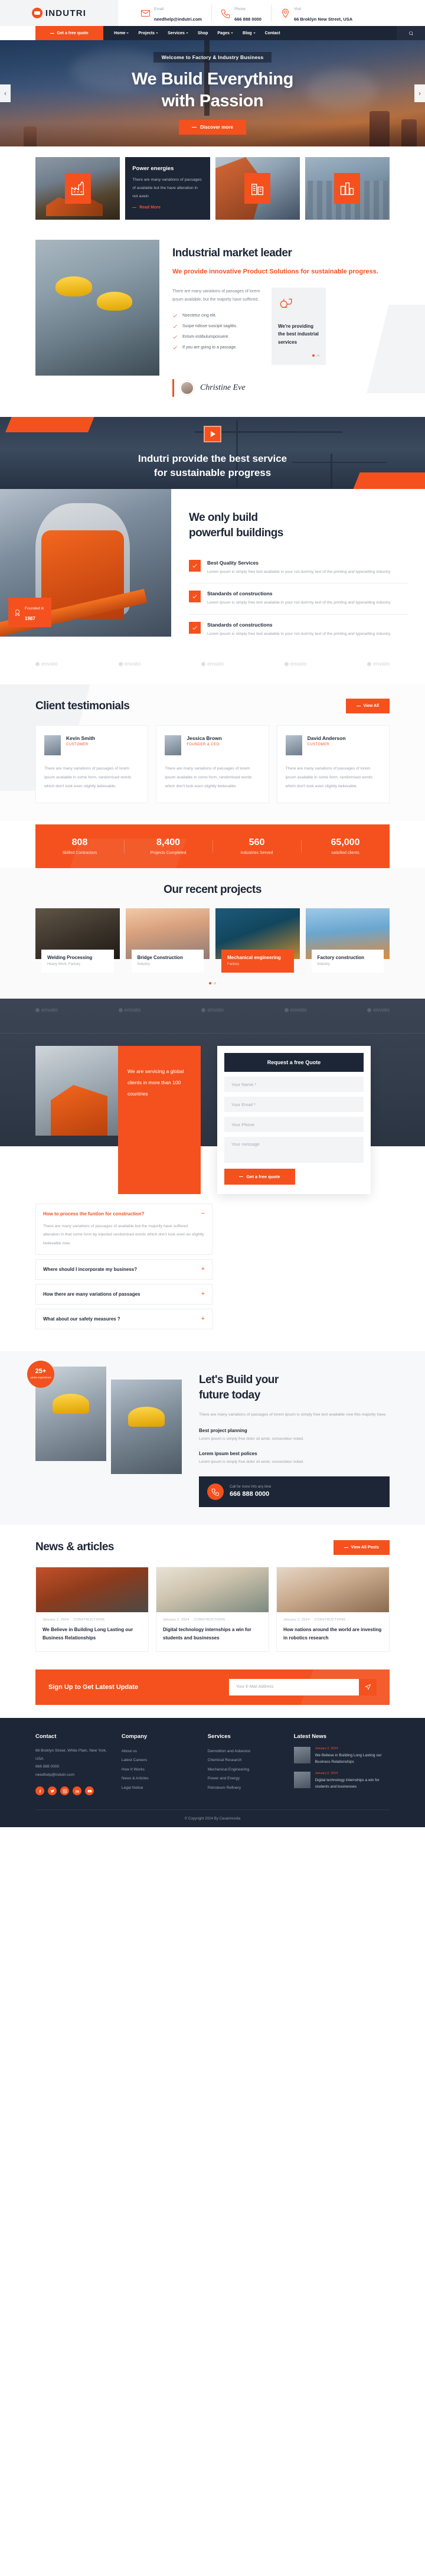 This screenshot has width=425, height=2576. What do you see at coordinates (29, 613) in the screenshot?
I see `founded-badge: Founded in 1987` at bounding box center [29, 613].